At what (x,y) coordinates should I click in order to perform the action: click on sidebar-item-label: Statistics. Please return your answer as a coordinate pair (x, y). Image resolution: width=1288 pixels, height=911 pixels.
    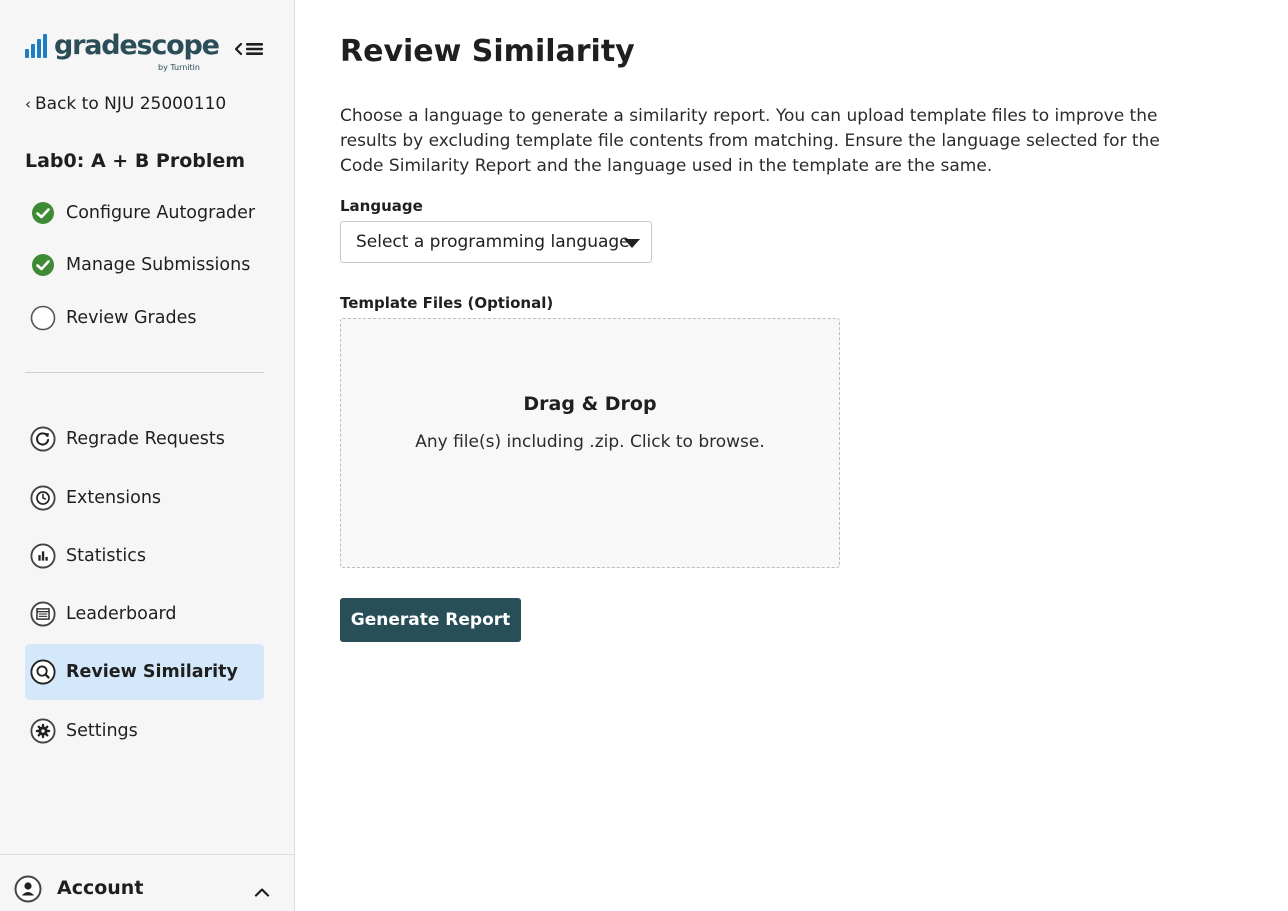
    Looking at the image, I should click on (106, 556).